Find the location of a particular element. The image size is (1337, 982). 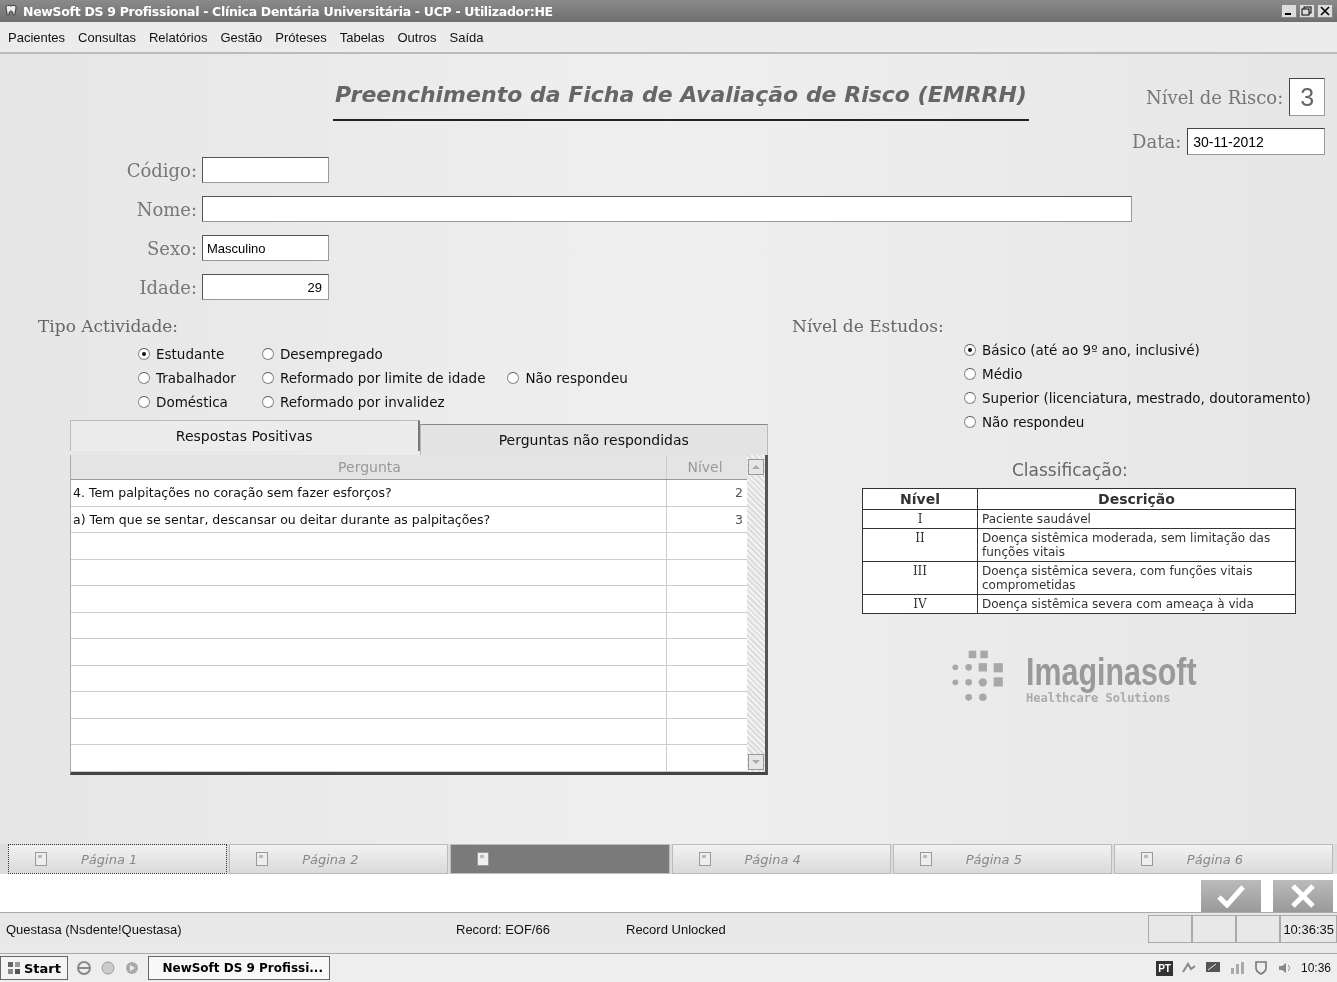

confirm-button is located at coordinates (1231, 896).